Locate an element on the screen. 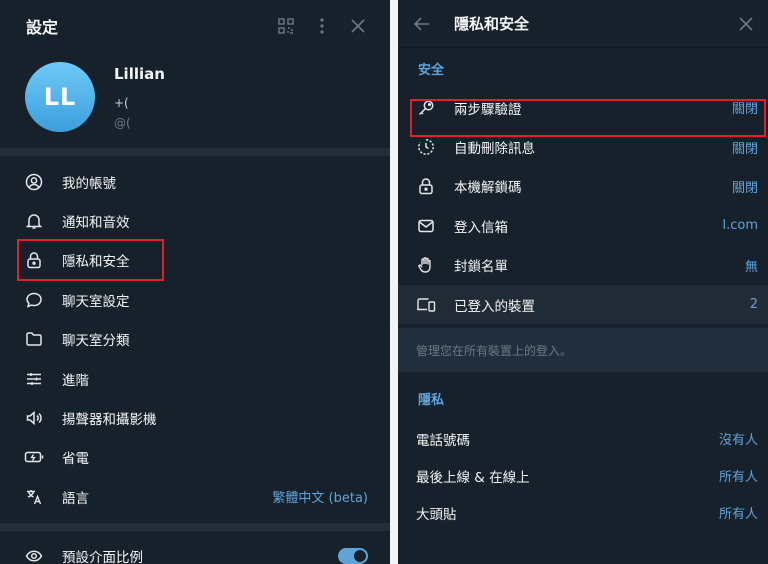 The width and height of the screenshot is (768, 564). bell-icon is located at coordinates (34, 221).